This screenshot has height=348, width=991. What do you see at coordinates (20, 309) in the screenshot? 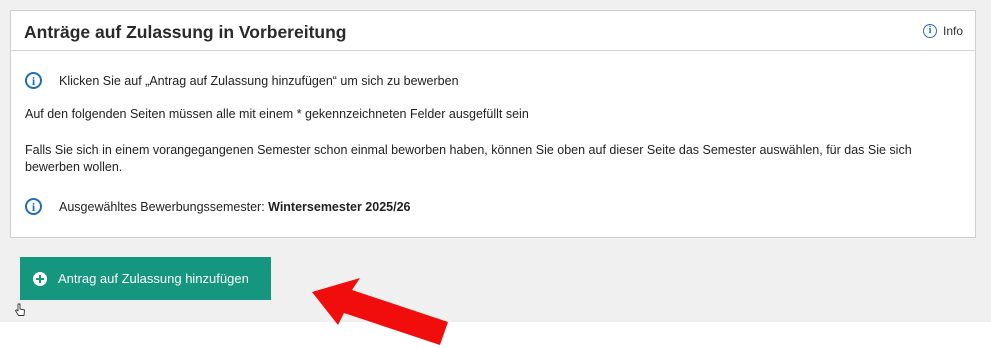
I see `hand-pointer-icon` at bounding box center [20, 309].